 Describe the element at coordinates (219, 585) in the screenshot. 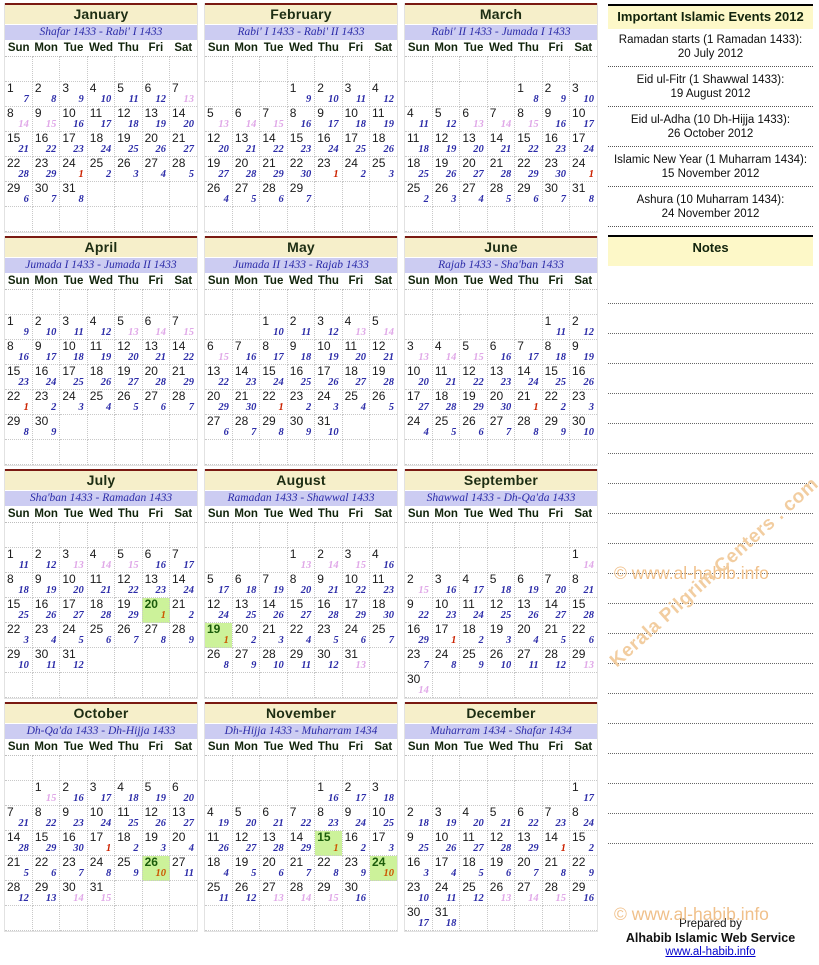

I see `day-cell: 5 17` at that location.